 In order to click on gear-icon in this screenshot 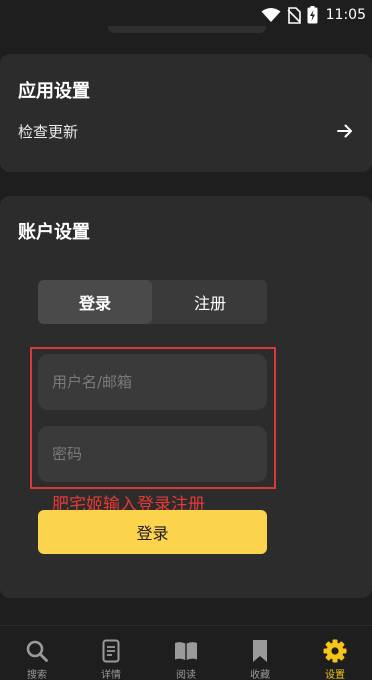, I will do `click(335, 651)`.